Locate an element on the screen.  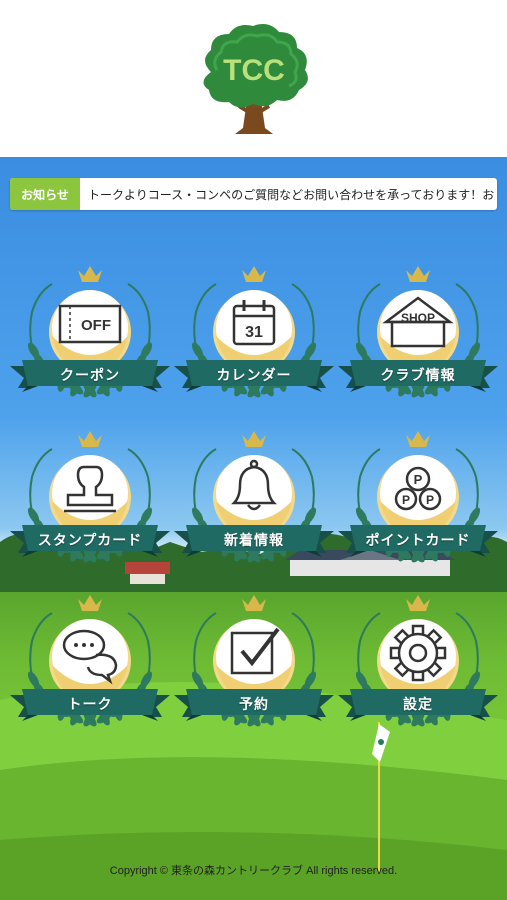
menu-label: ポイントカード is located at coordinates (418, 541).